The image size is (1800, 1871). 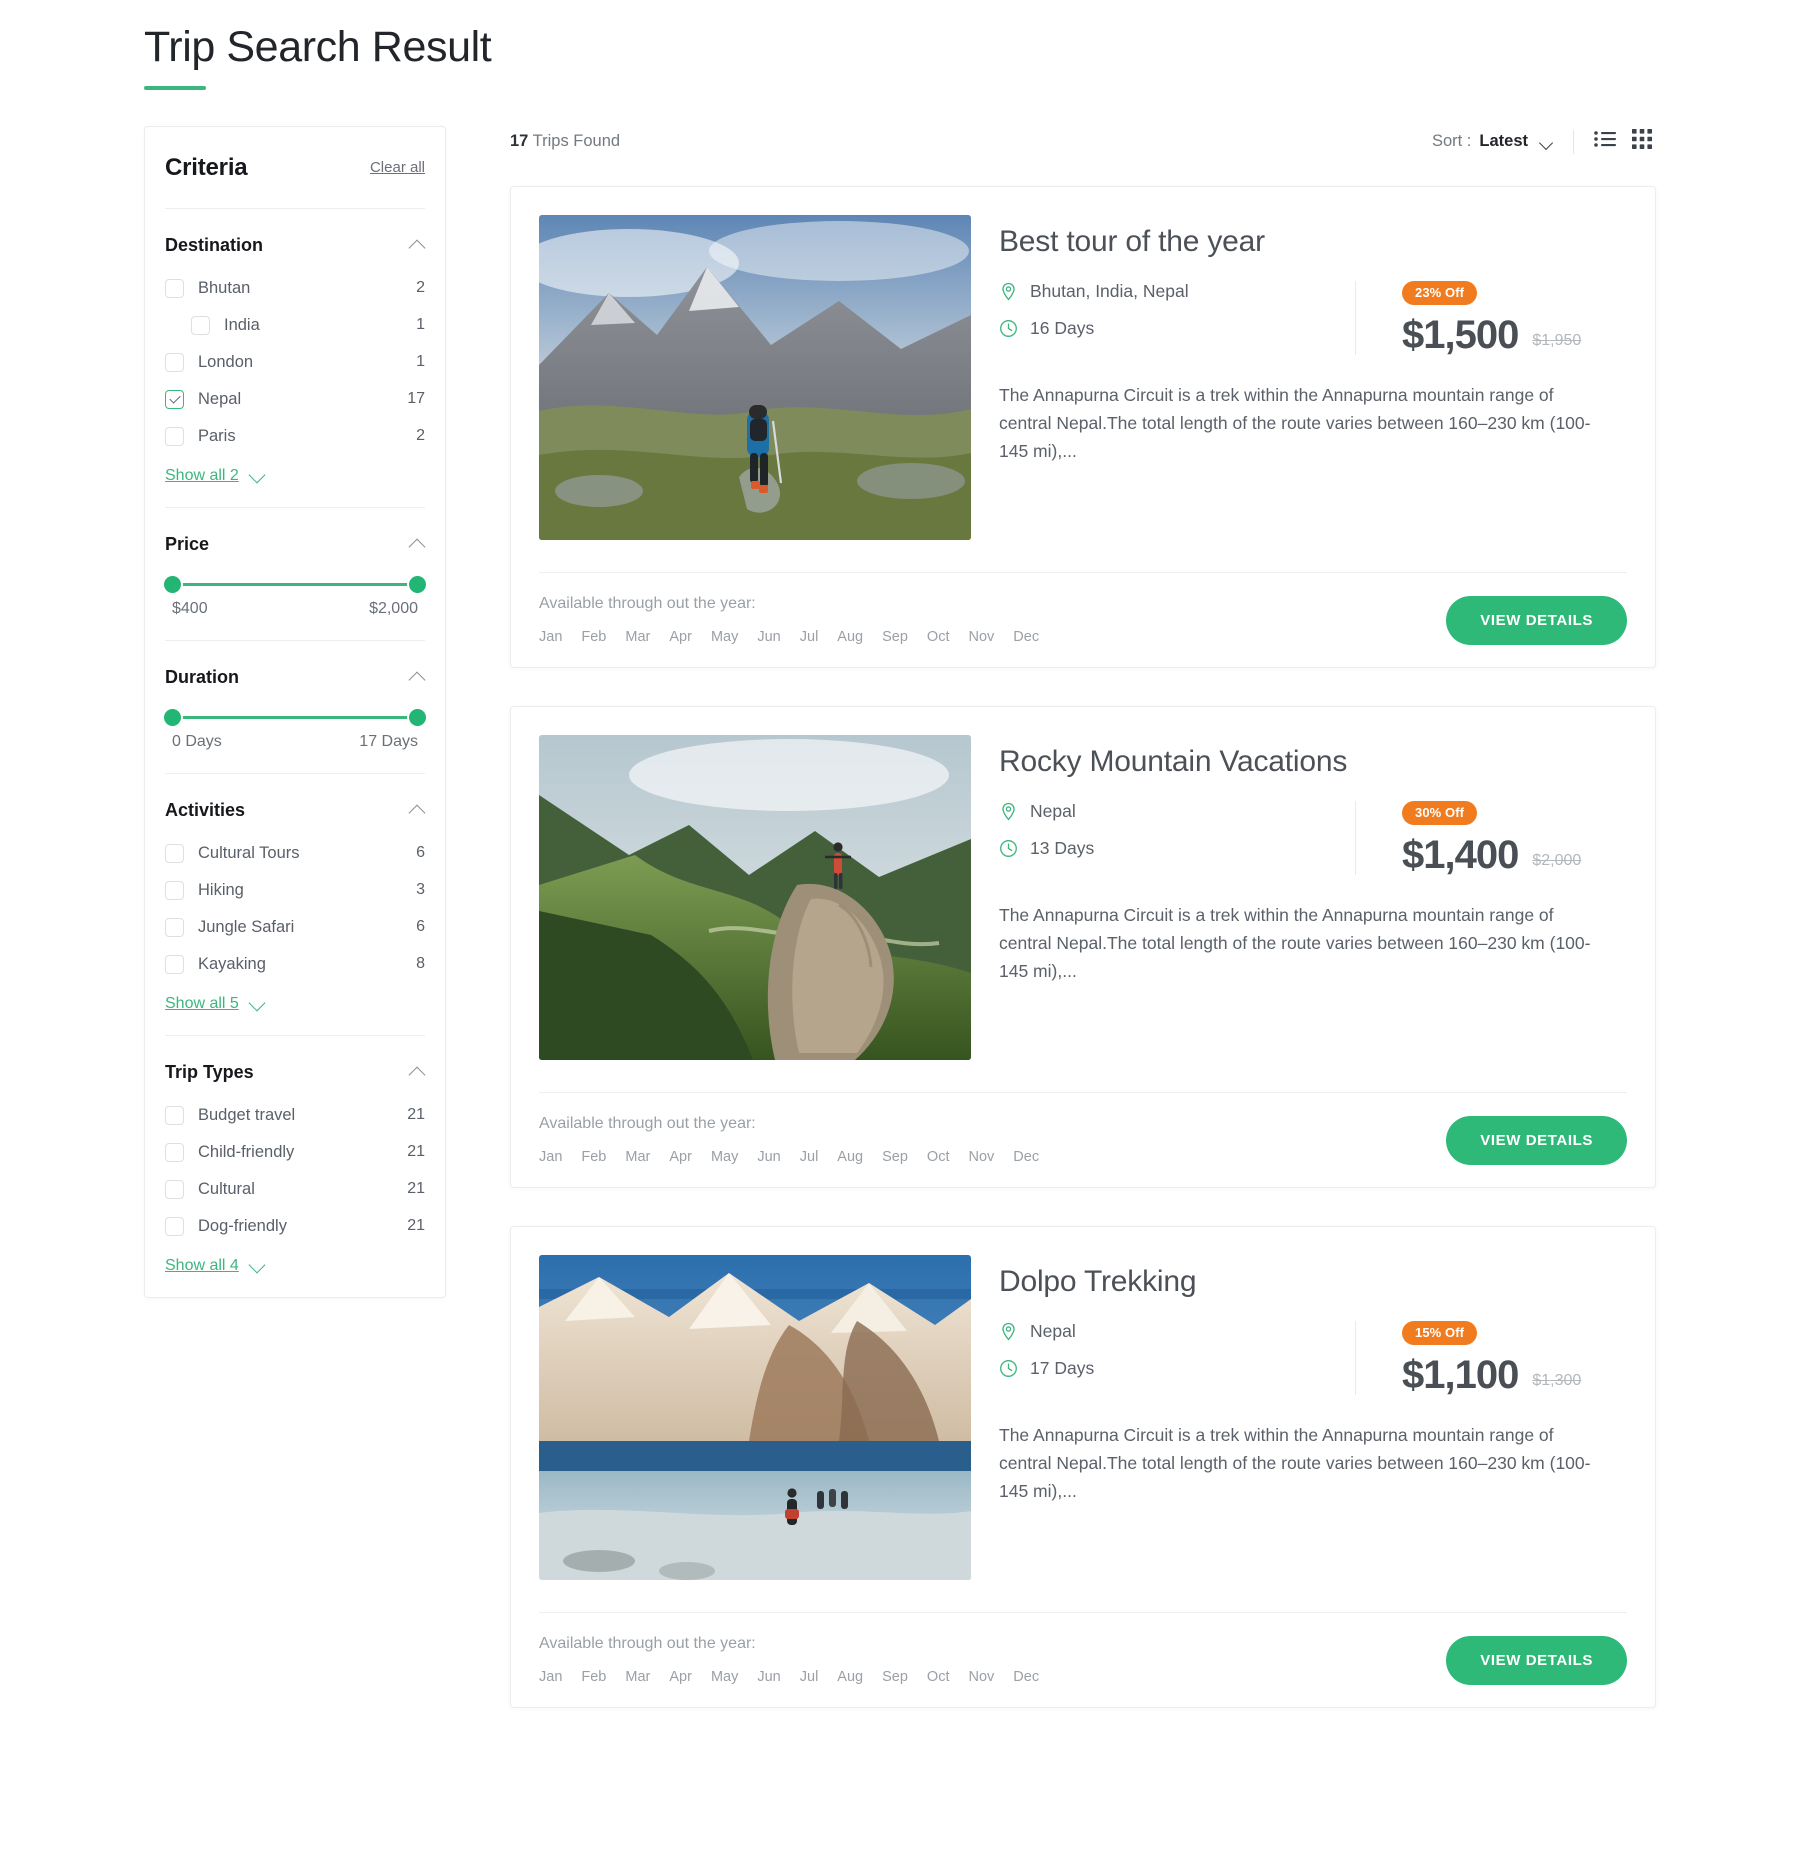 I want to click on filter-option: Paris 2, so click(x=295, y=436).